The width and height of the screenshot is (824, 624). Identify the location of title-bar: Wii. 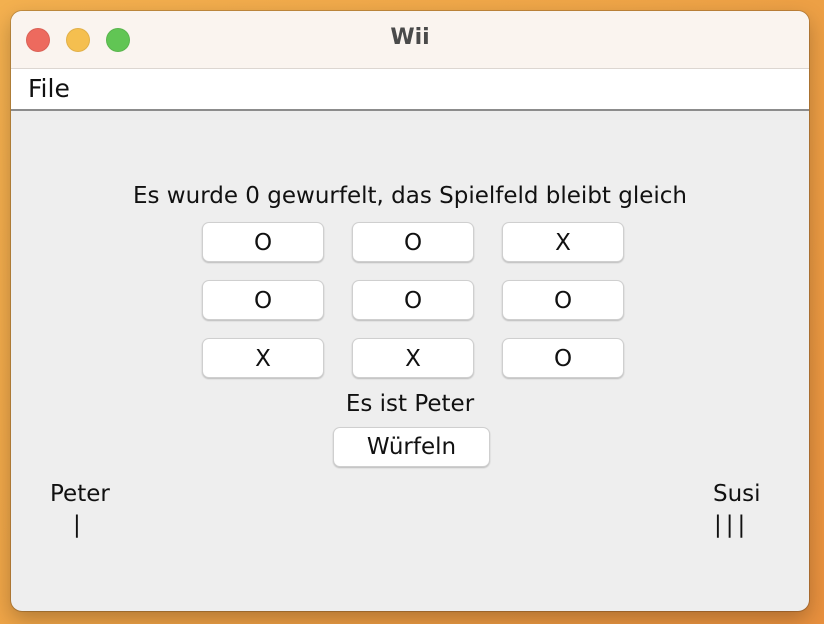
(410, 40).